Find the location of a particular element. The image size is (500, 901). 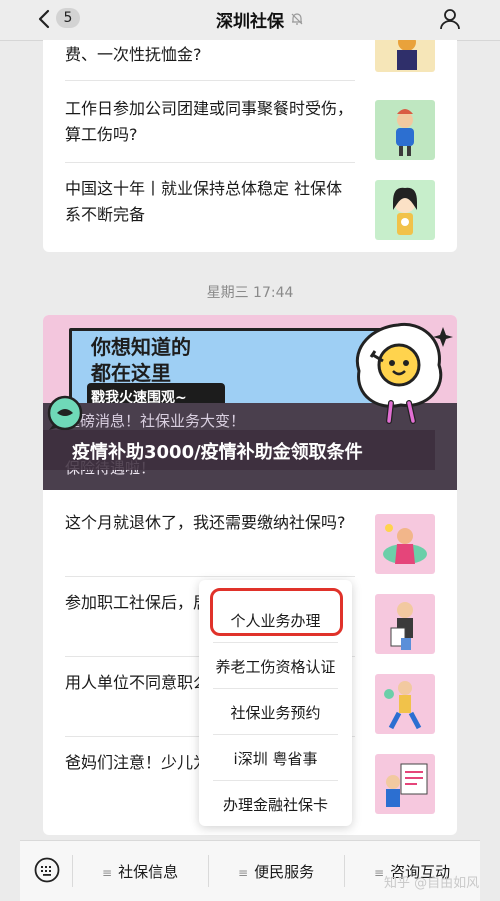

tab-label: 社保信息 is located at coordinates (148, 872).